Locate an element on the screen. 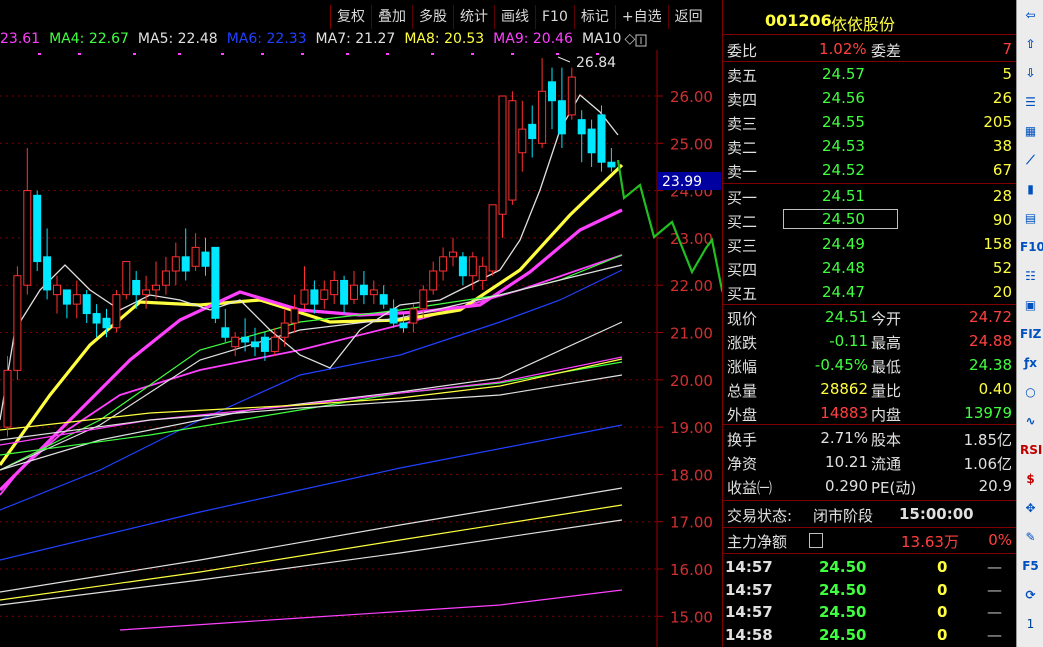 This screenshot has width=1043, height=647. toolbar-button: 返回 is located at coordinates (688, 17).